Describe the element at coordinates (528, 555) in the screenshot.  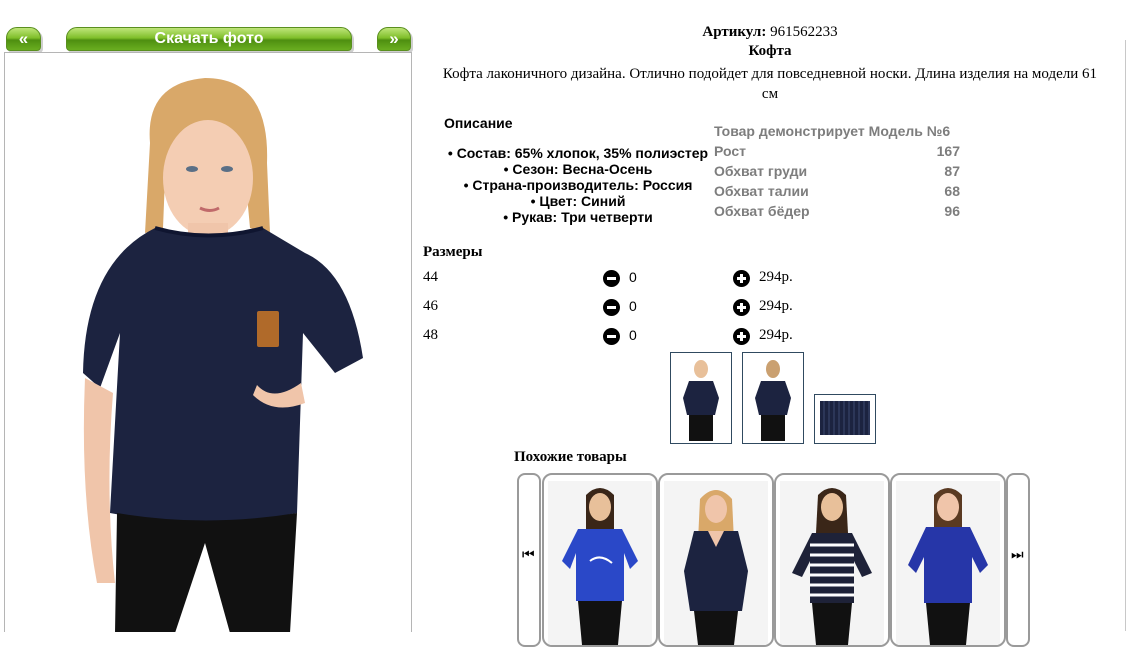
I see `first-page-icon: ⏮` at that location.